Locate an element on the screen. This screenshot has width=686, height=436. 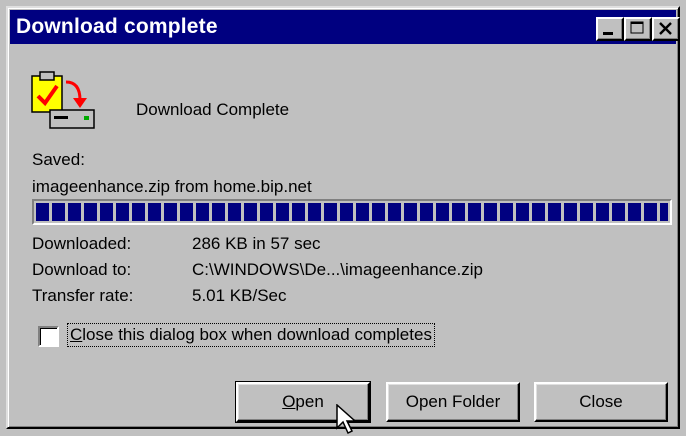
close-icon is located at coordinates (665, 28).